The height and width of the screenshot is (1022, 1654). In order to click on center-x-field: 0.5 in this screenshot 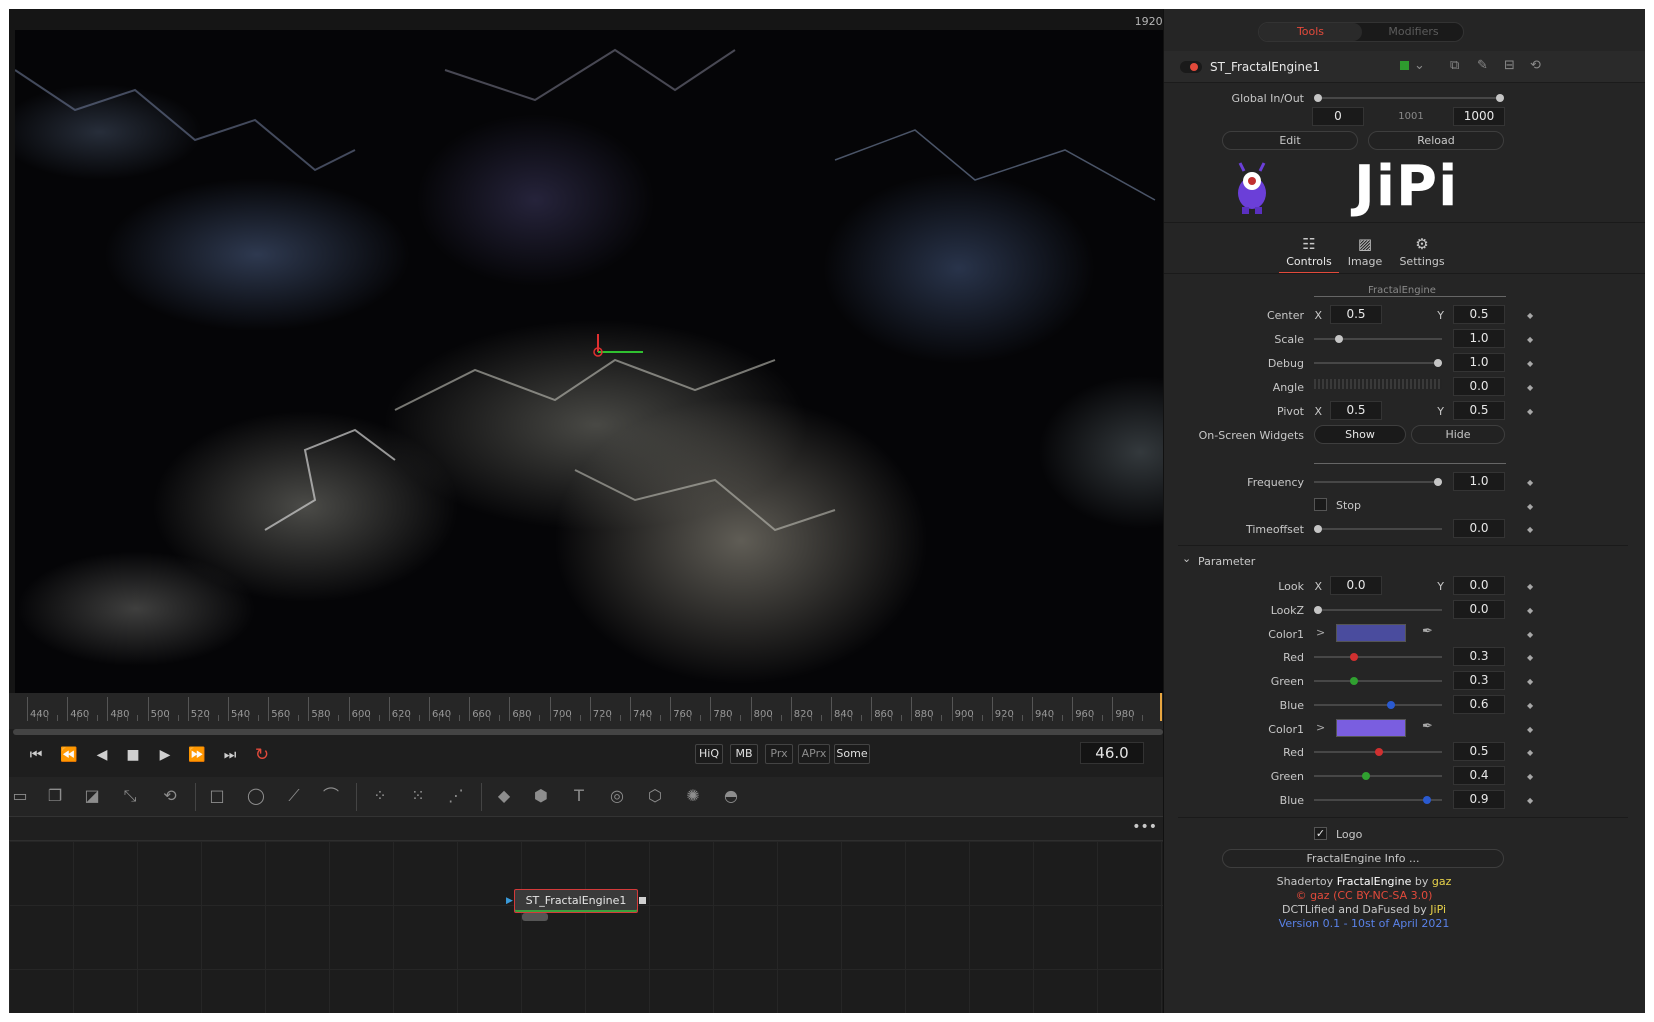, I will do `click(1356, 314)`.